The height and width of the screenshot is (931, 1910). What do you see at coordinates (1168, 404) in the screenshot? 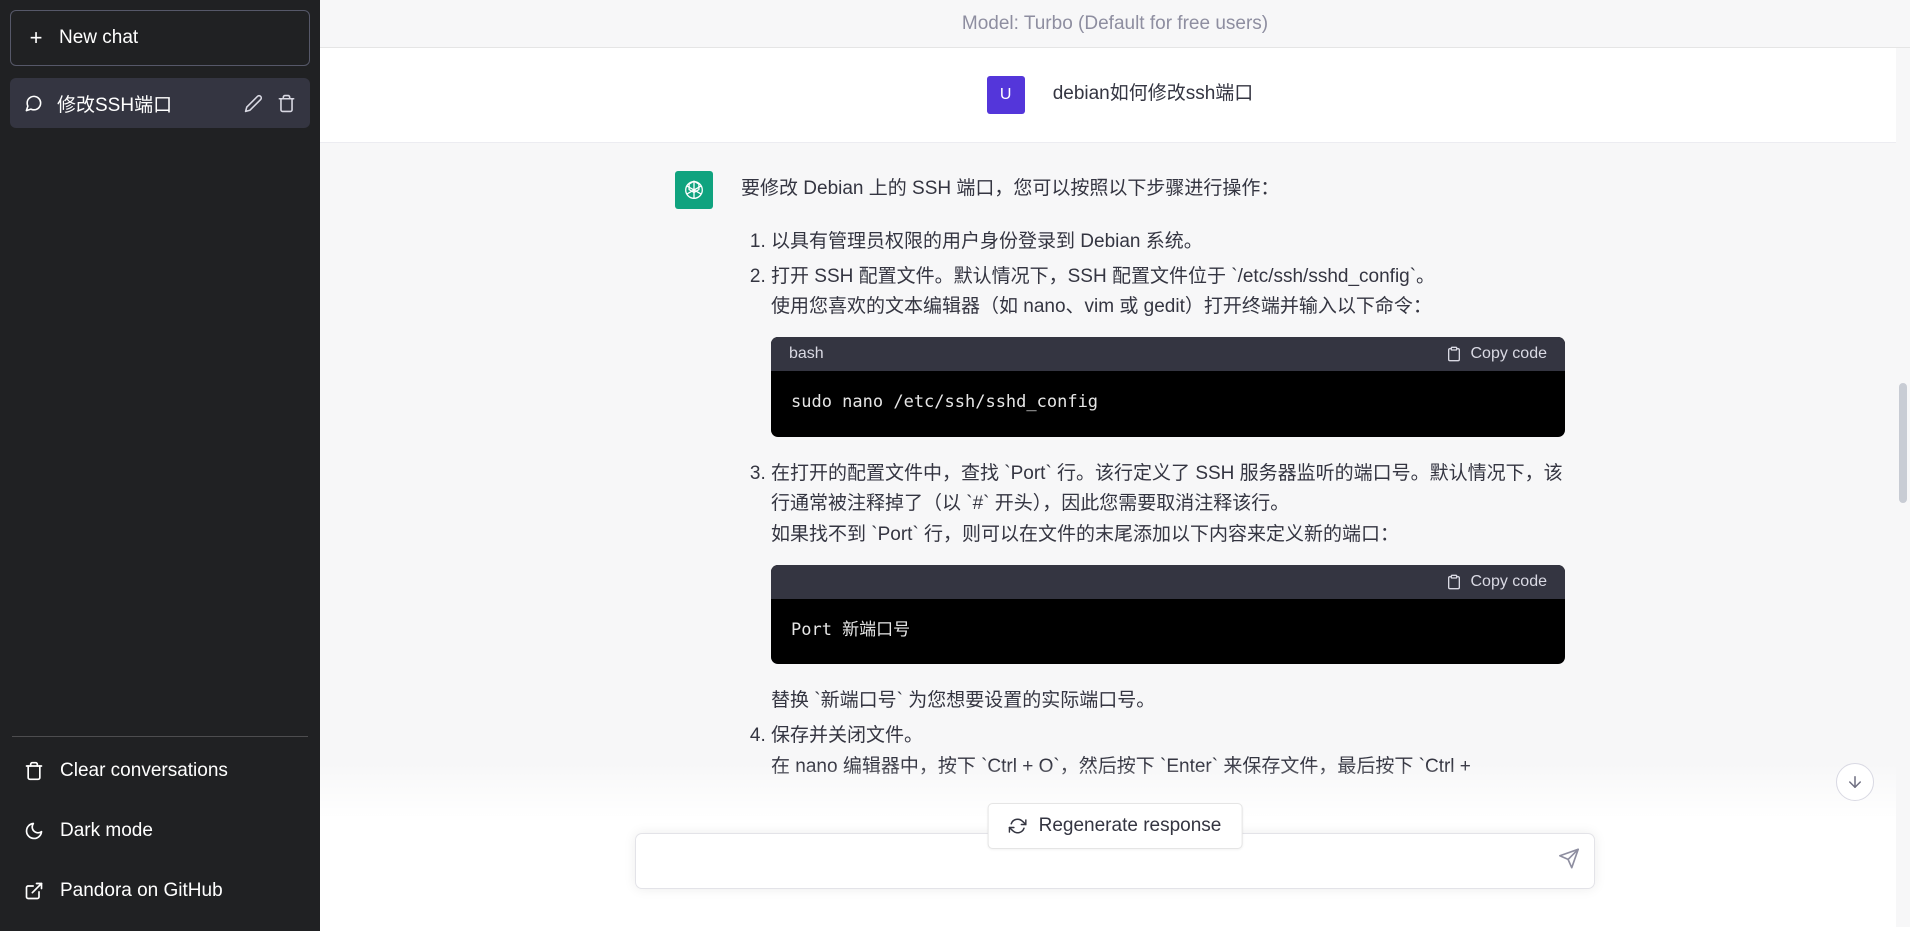
I see `code-block-1-content: sudo nano /etc/ssh/sshd_config` at bounding box center [1168, 404].